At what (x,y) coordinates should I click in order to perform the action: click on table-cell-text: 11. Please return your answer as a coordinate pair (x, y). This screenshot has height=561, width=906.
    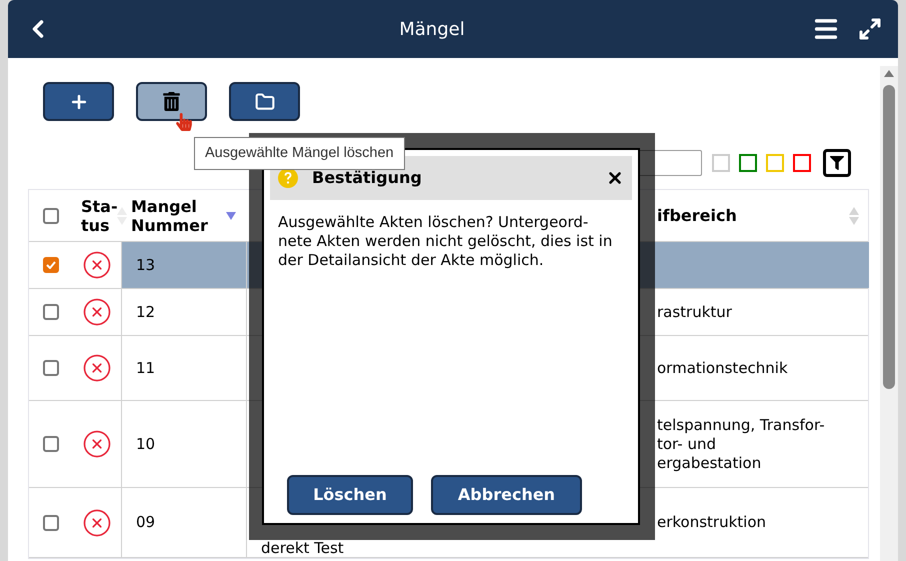
    Looking at the image, I should click on (146, 368).